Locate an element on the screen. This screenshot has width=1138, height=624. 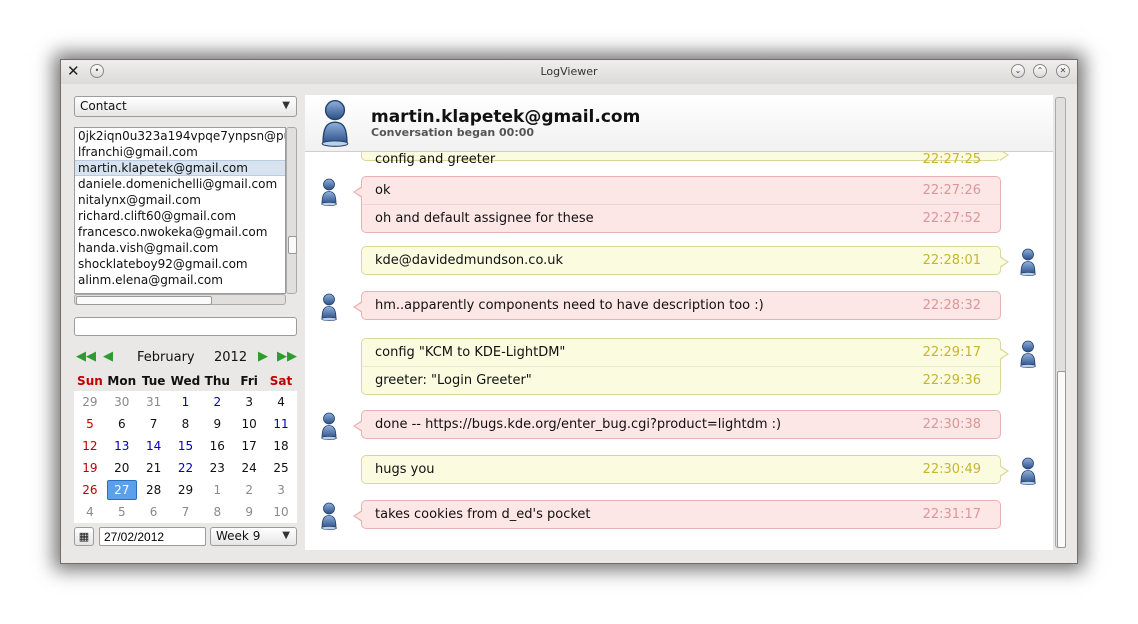
calendar-day: 13 is located at coordinates (122, 446).